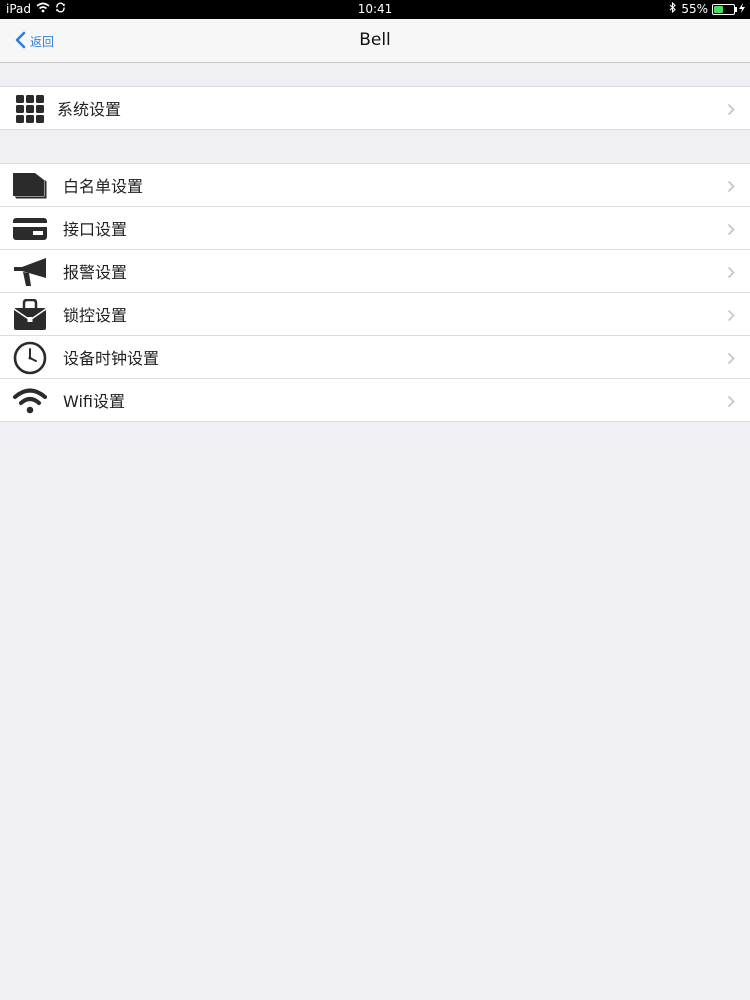 The height and width of the screenshot is (1000, 750). What do you see at coordinates (742, 9) in the screenshot?
I see `charging-icon` at bounding box center [742, 9].